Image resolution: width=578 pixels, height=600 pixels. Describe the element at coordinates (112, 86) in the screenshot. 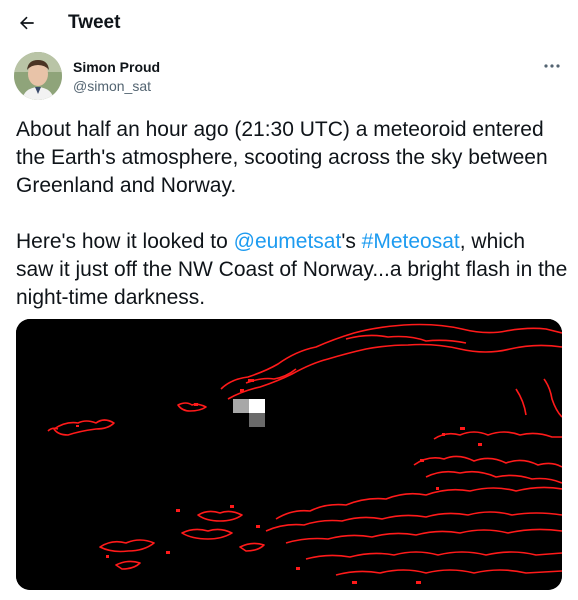

I see `author-handle: @simon_sat` at that location.